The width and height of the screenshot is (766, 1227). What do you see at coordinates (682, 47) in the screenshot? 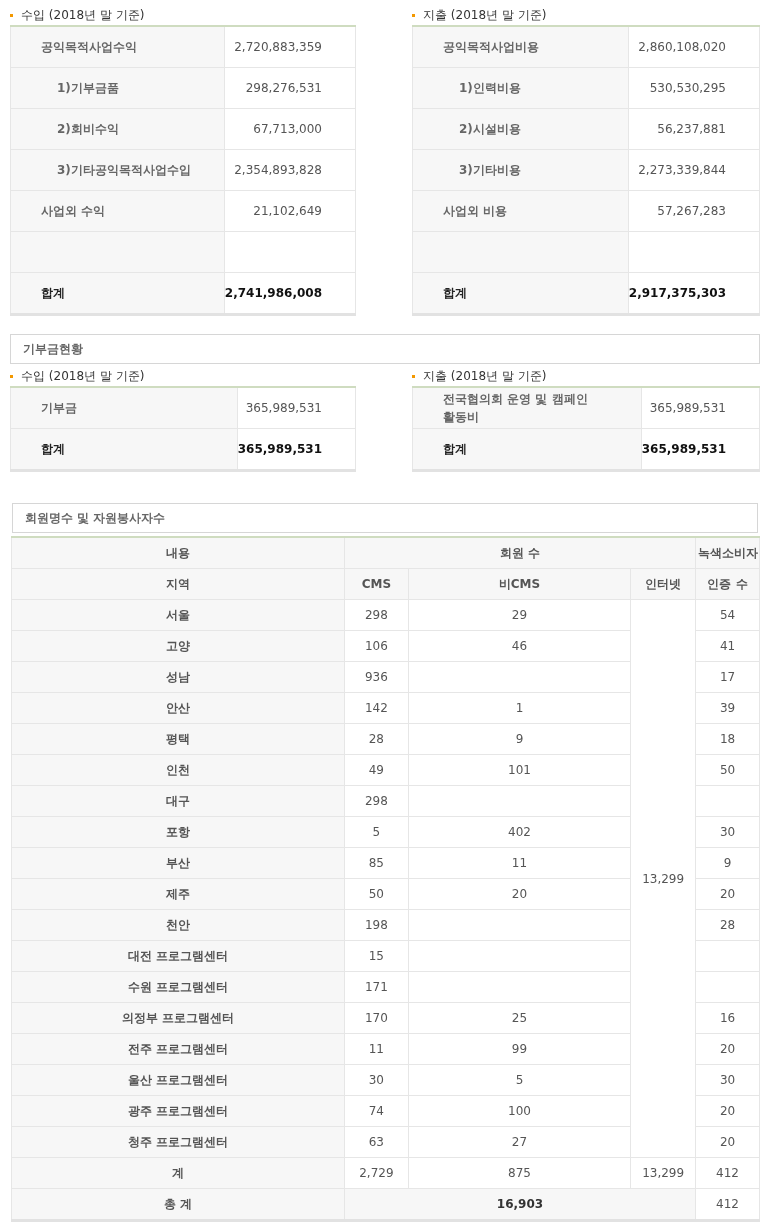
I see `amount: 2,860,108,020` at bounding box center [682, 47].